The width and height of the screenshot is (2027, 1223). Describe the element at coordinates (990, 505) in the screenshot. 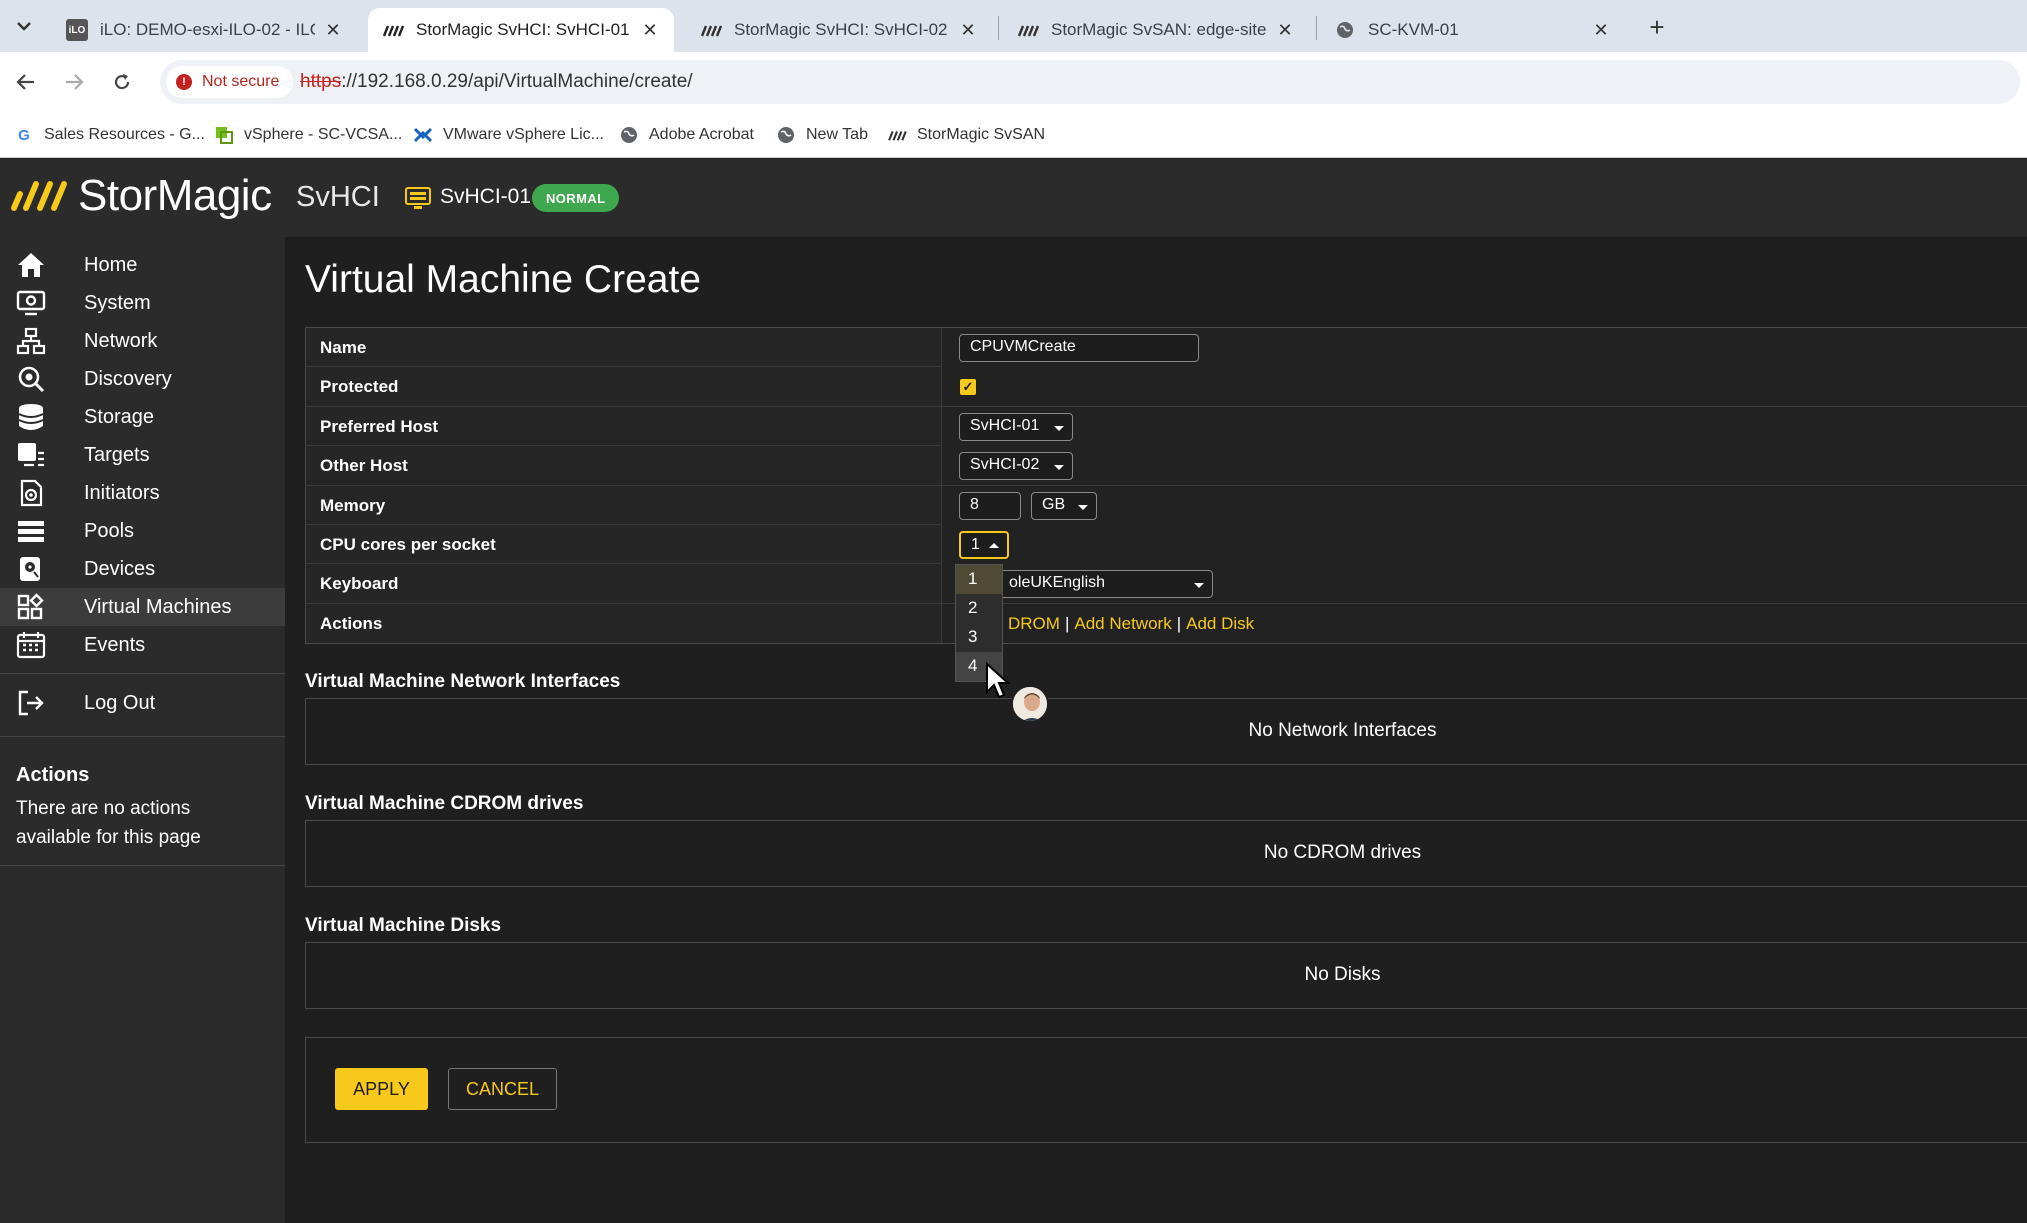

I see `memory-input: 8` at that location.